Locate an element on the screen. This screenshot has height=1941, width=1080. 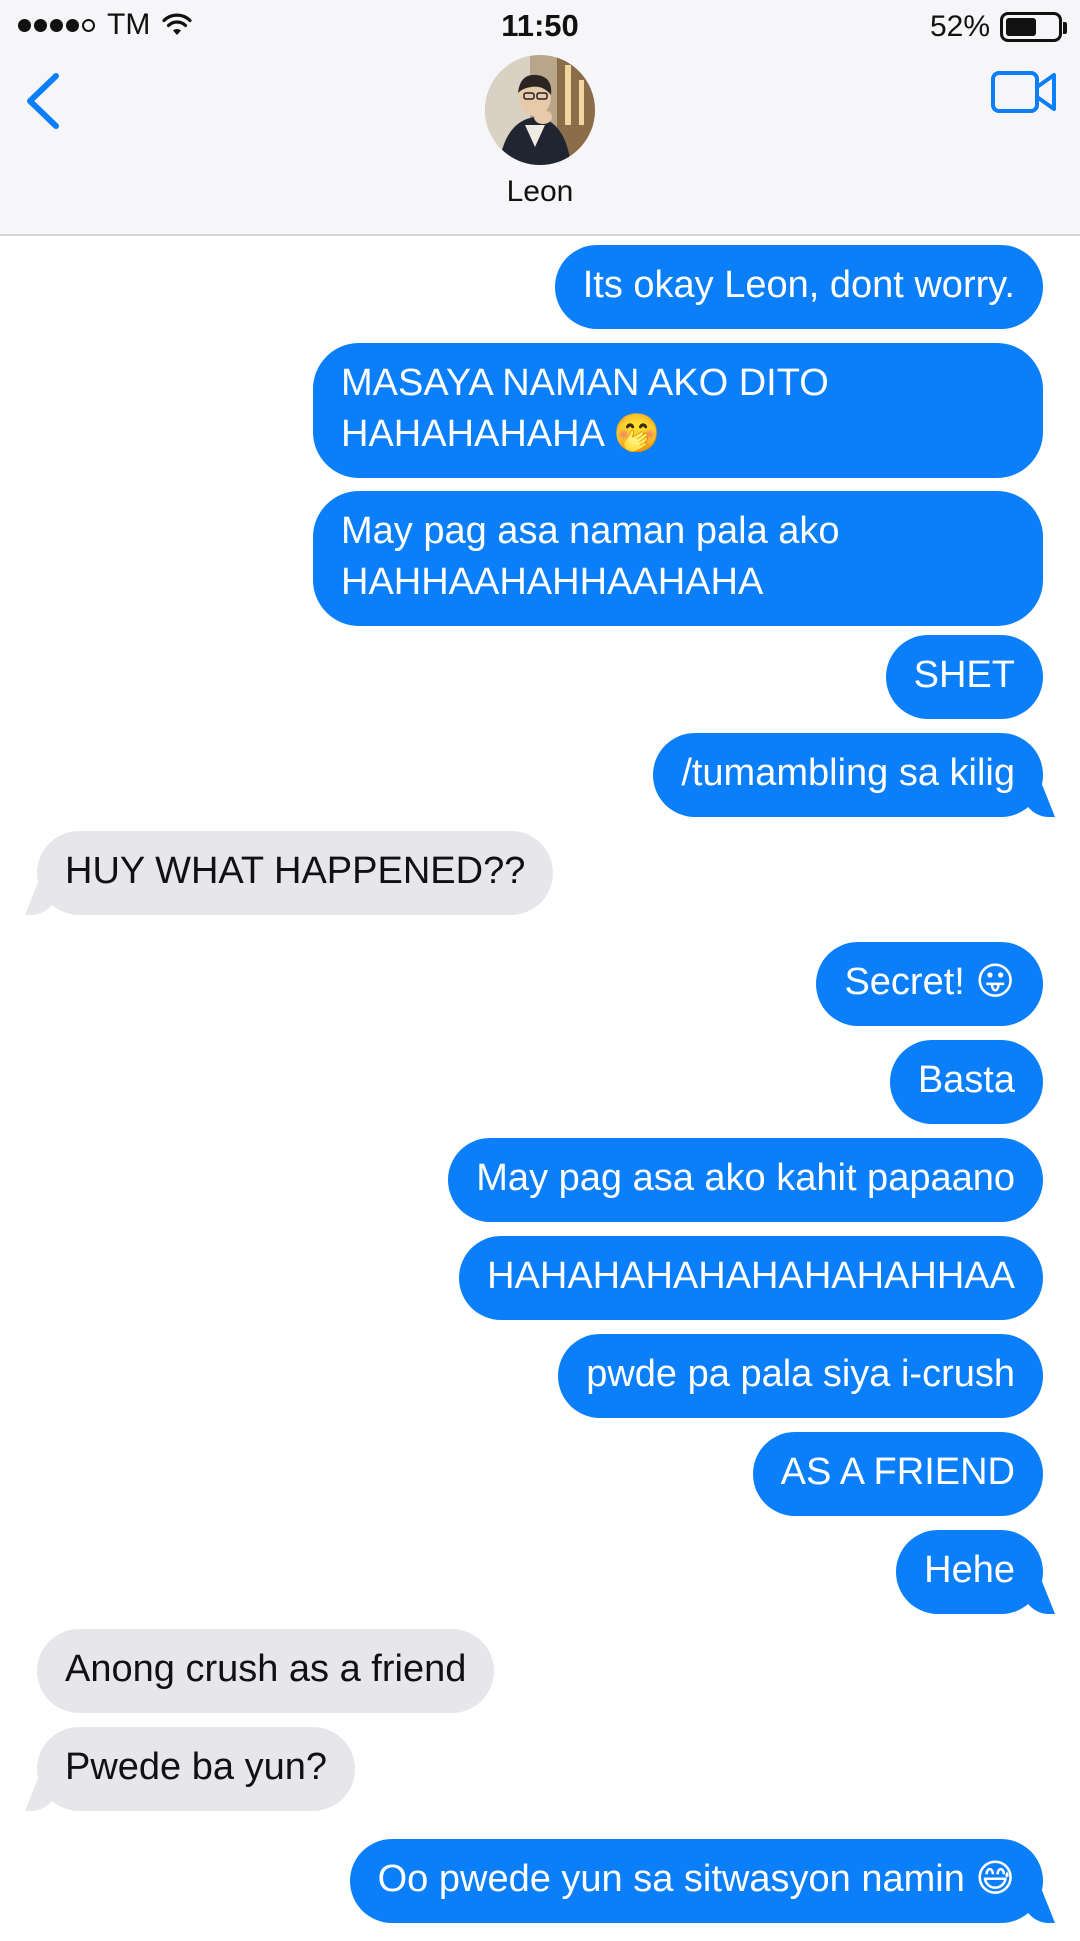
sent-message: pwde pa pala siya i-crush is located at coordinates (540, 1376).